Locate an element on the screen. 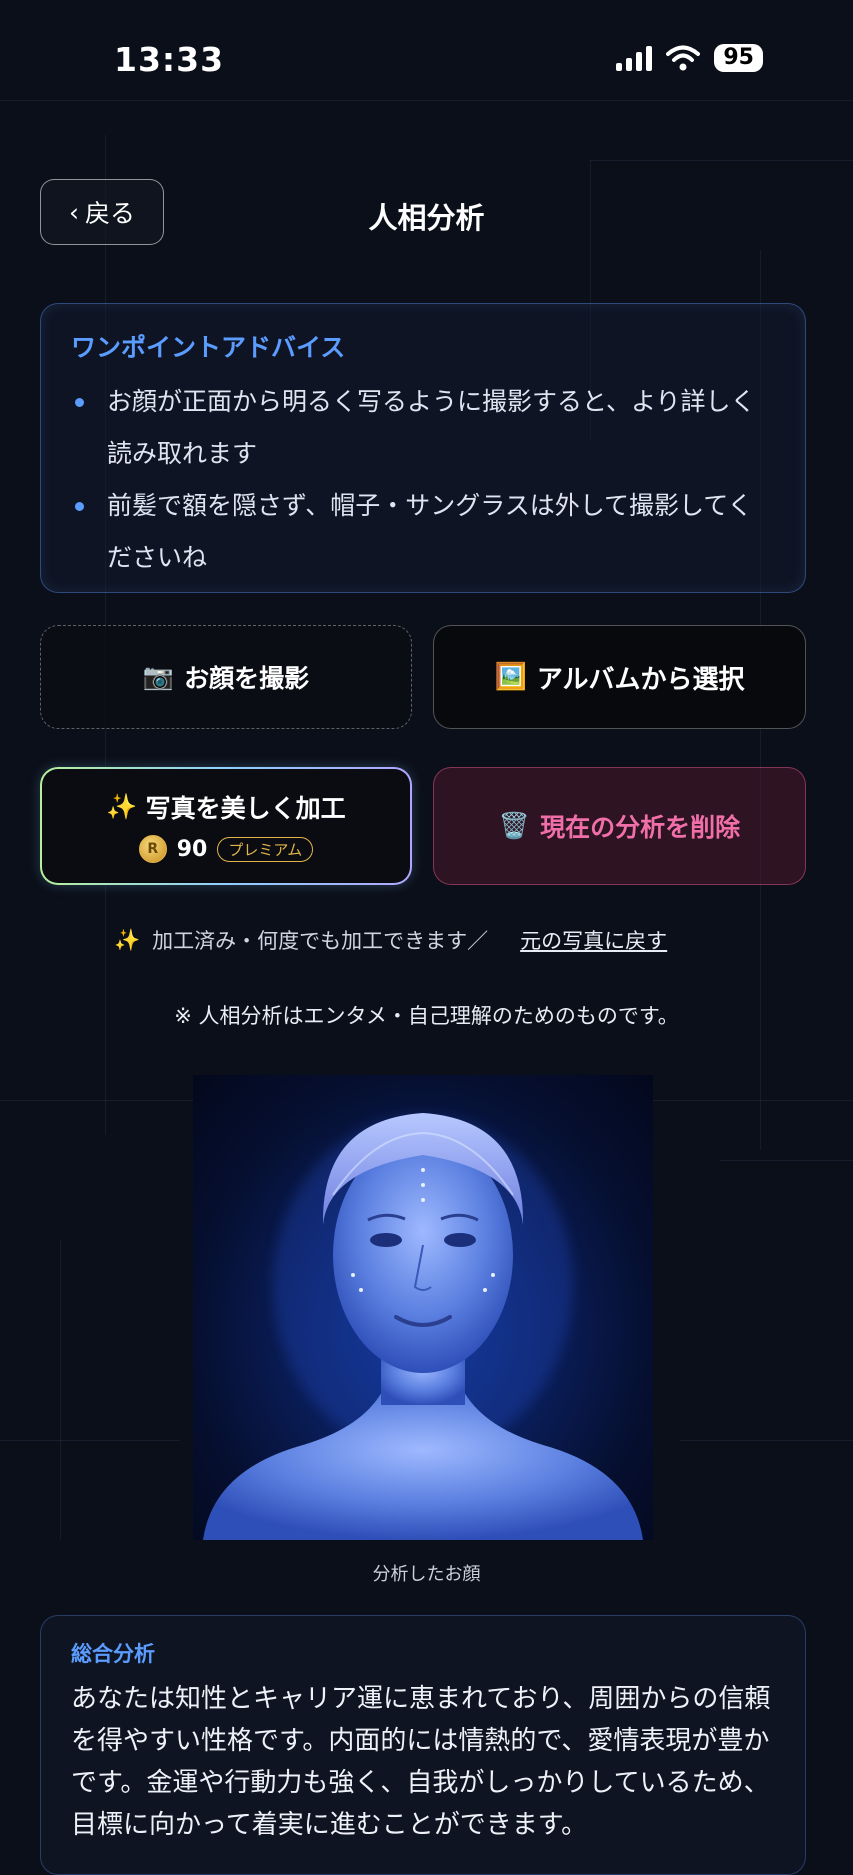 The height and width of the screenshot is (1875, 853). take-photo-label: お顔を撮影 is located at coordinates (247, 678).